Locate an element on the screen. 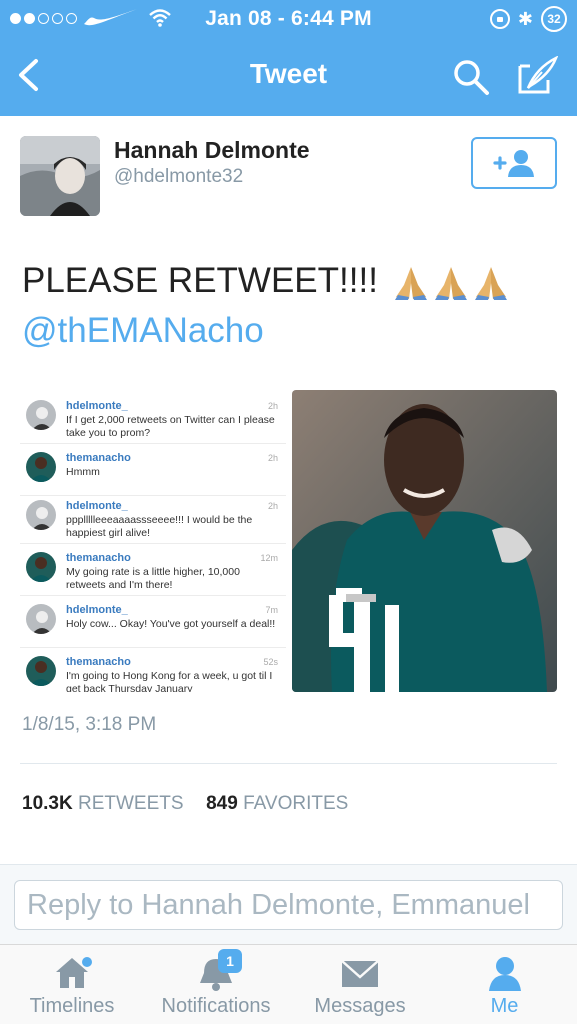 The image size is (577, 1024). follow-button is located at coordinates (514, 163).